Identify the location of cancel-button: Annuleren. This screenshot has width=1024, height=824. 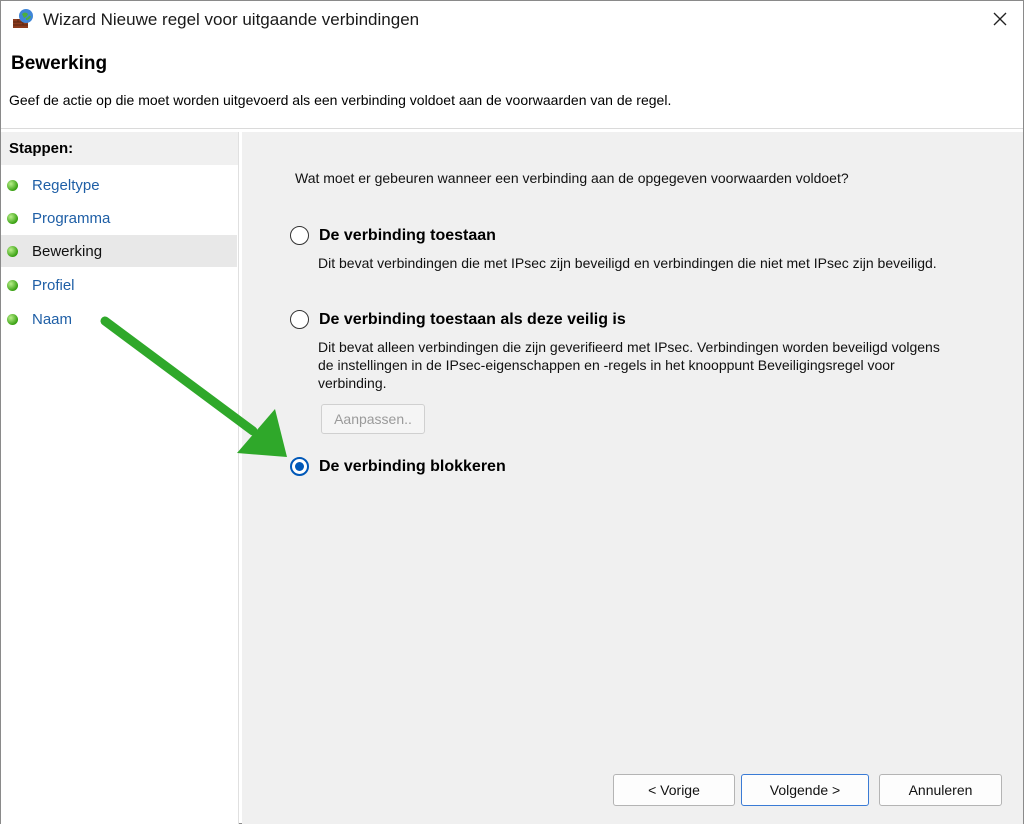
(940, 790).